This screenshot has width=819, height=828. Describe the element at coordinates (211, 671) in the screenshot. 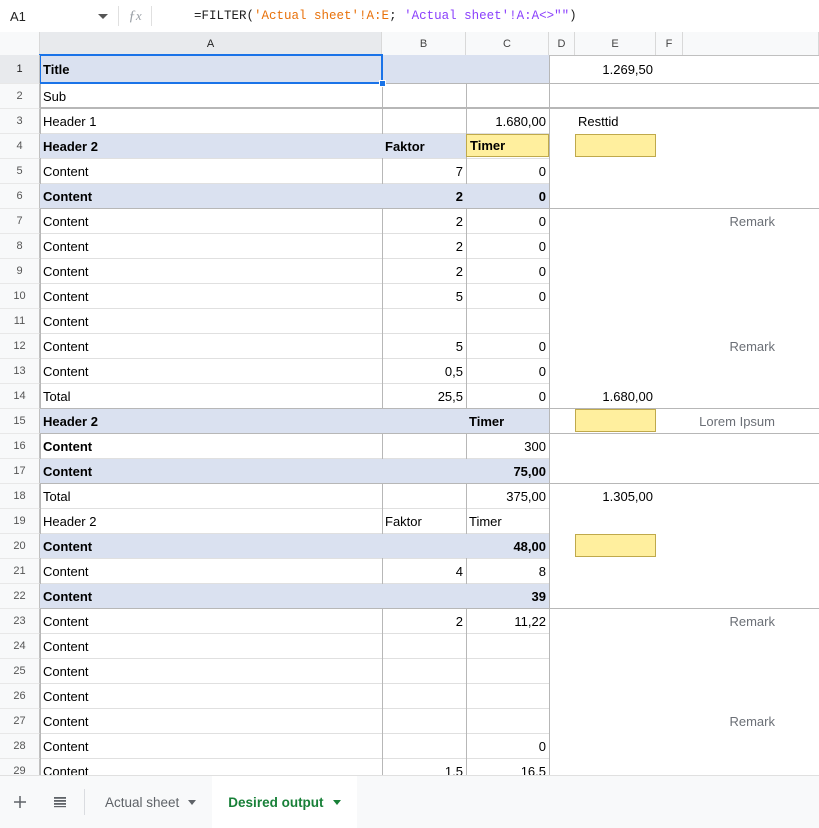

I see `cell-A25: Content` at that location.